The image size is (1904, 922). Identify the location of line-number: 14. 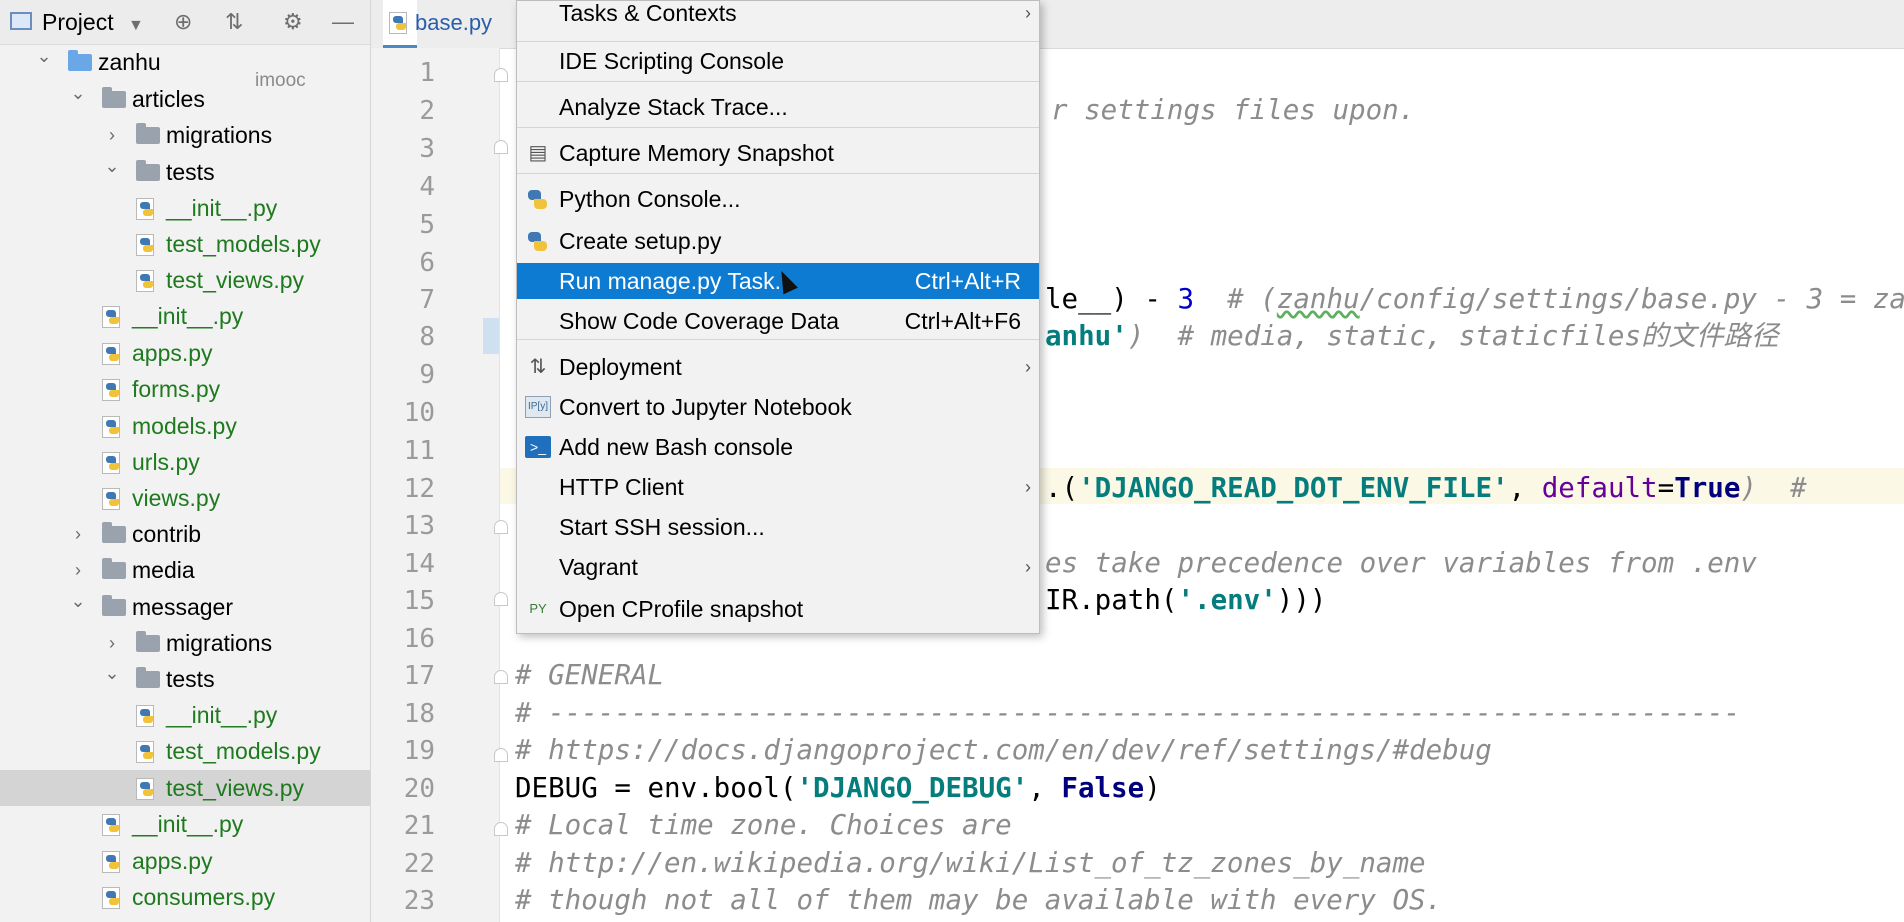
(419, 564).